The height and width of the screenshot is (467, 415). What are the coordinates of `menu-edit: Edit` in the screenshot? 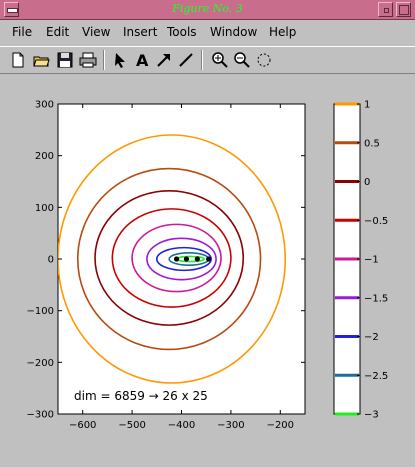 It's located at (57, 32).